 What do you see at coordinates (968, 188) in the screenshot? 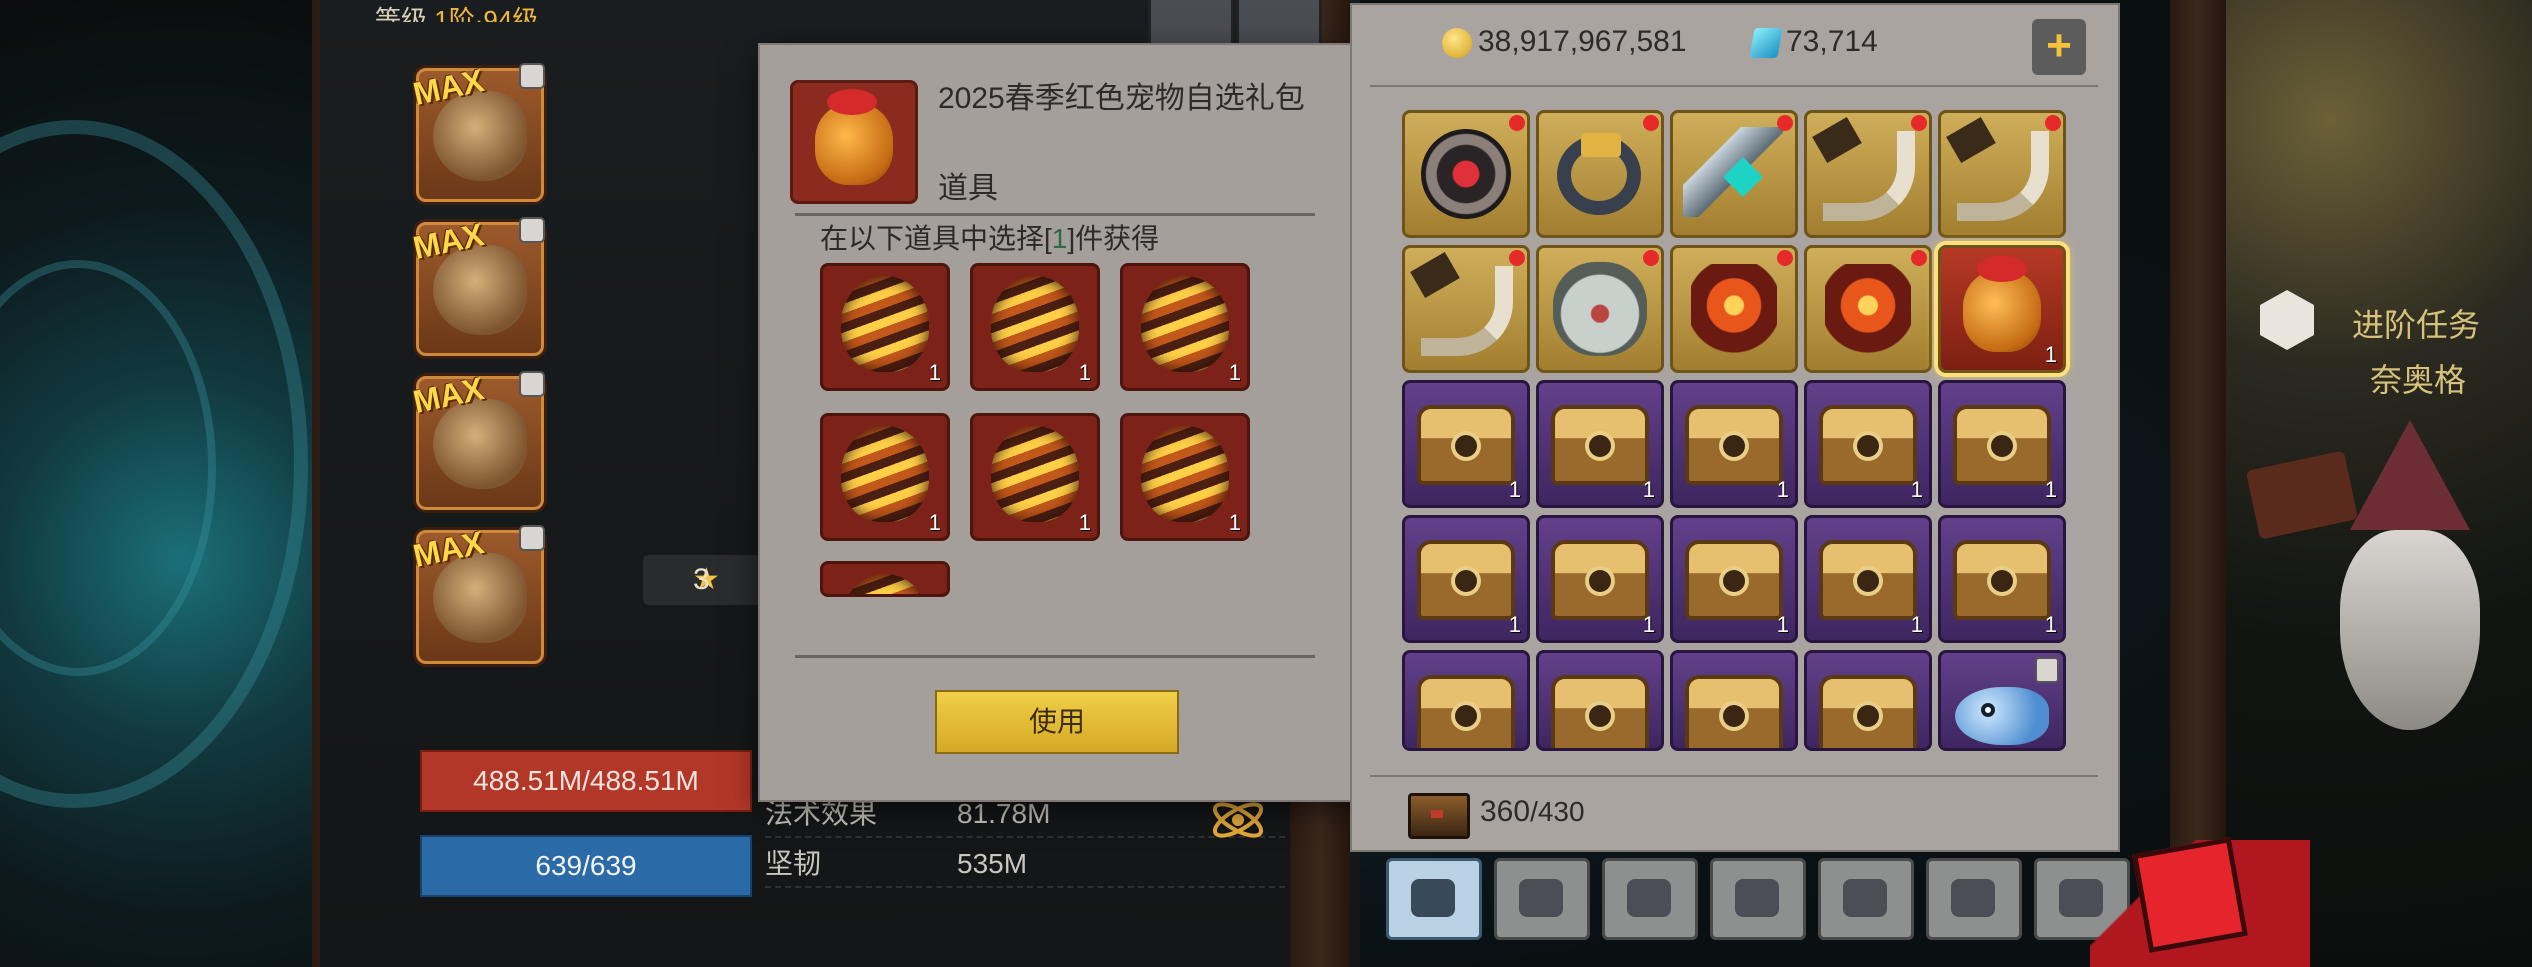
I see `item-type: 道具` at bounding box center [968, 188].